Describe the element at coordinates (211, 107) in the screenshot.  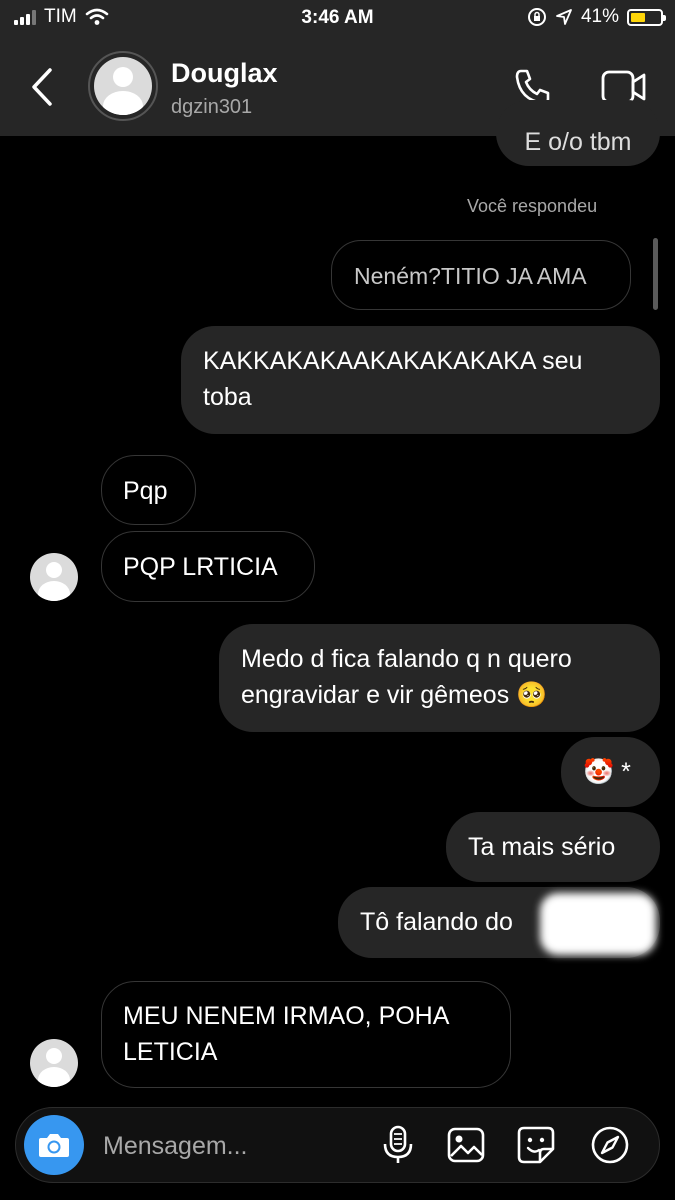
I see `contact-username: dgzin301` at that location.